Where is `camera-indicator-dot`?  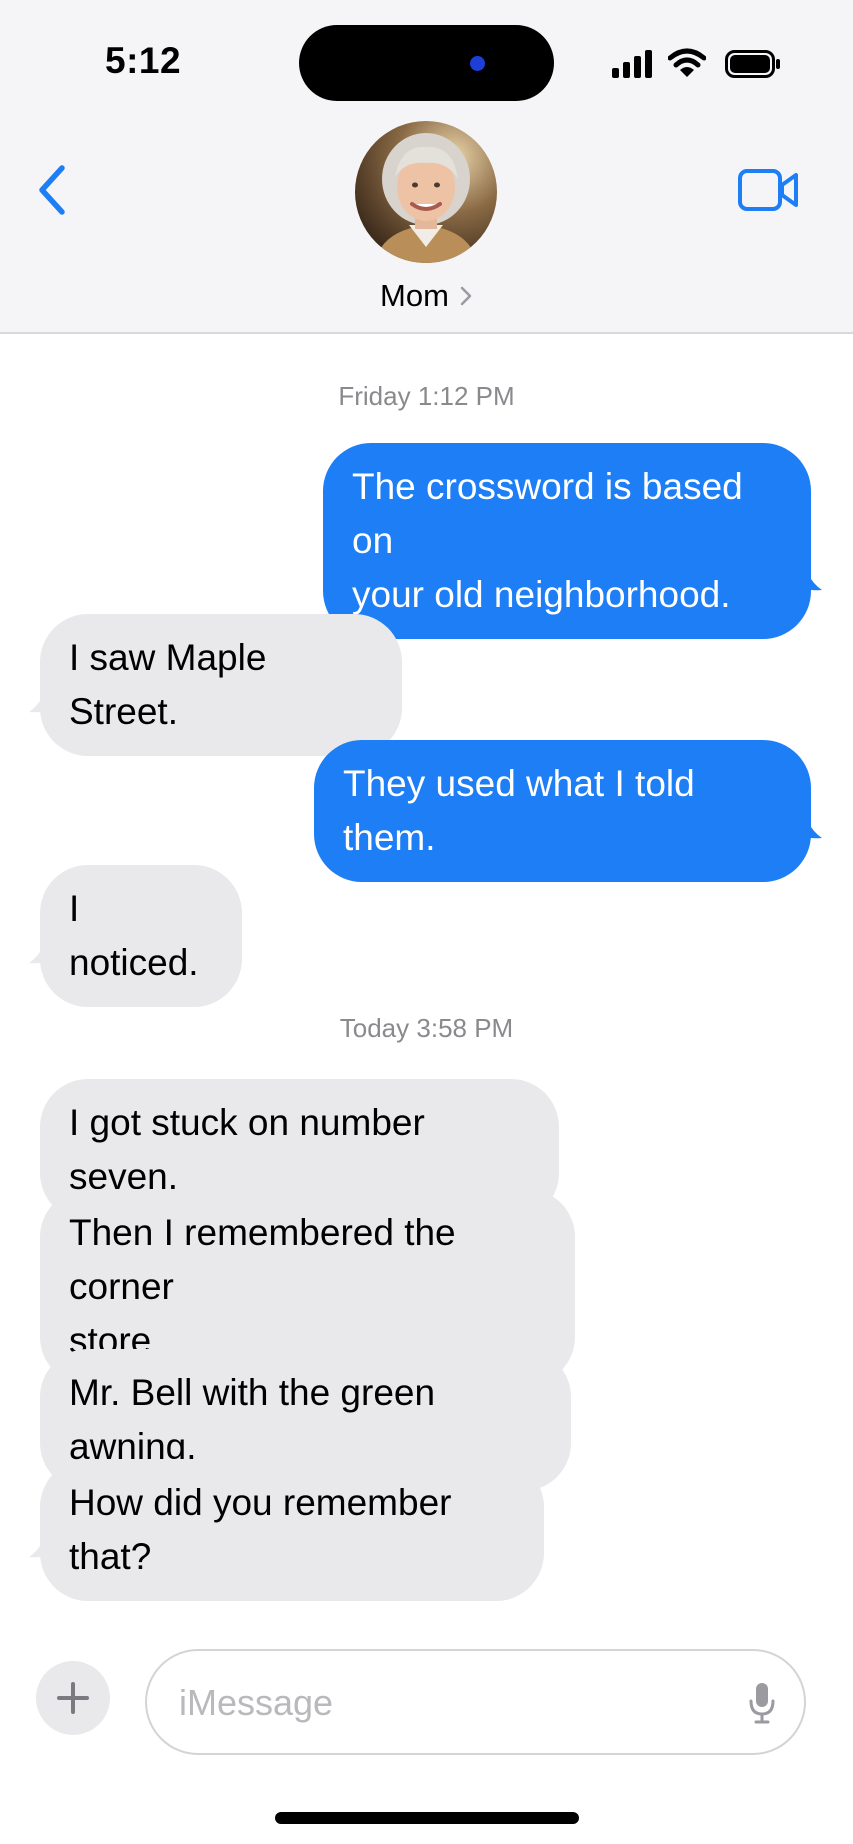
camera-indicator-dot is located at coordinates (477, 63).